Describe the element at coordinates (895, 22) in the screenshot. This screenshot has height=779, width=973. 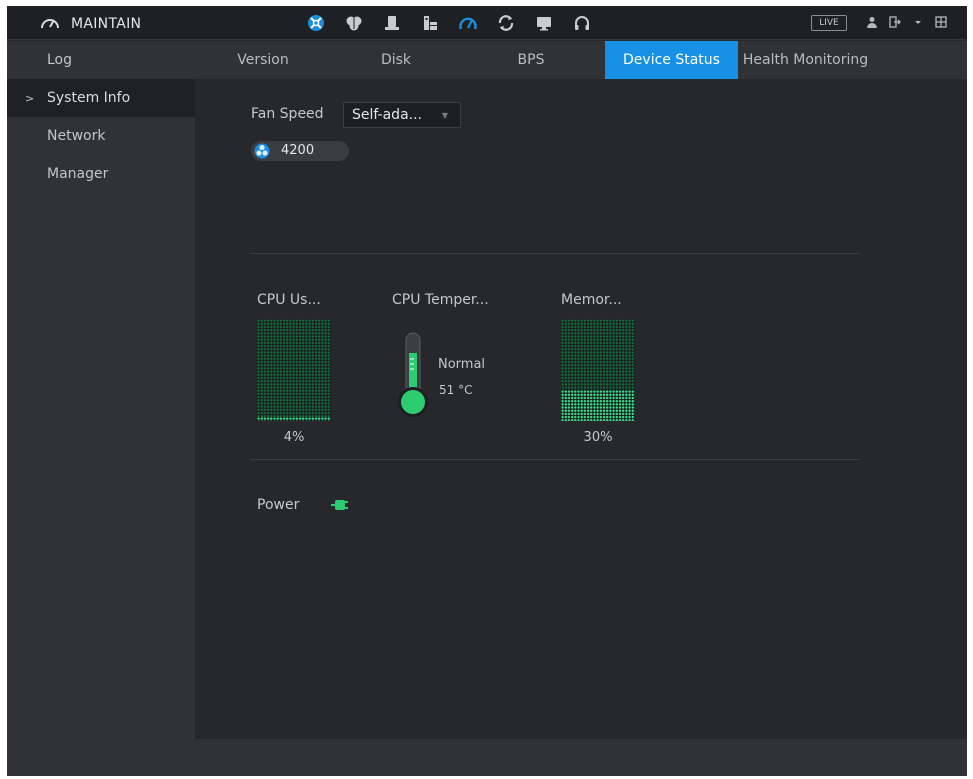
I see `logout-icon` at that location.